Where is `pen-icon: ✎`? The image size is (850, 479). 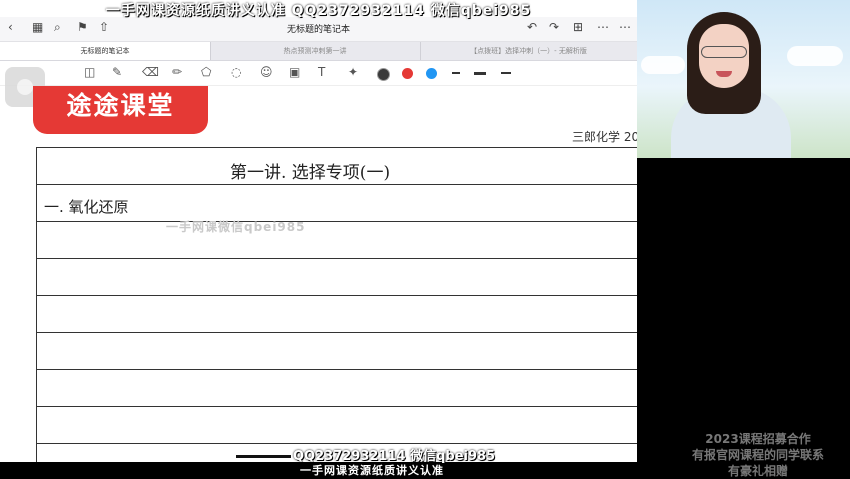 pen-icon: ✎ is located at coordinates (117, 72).